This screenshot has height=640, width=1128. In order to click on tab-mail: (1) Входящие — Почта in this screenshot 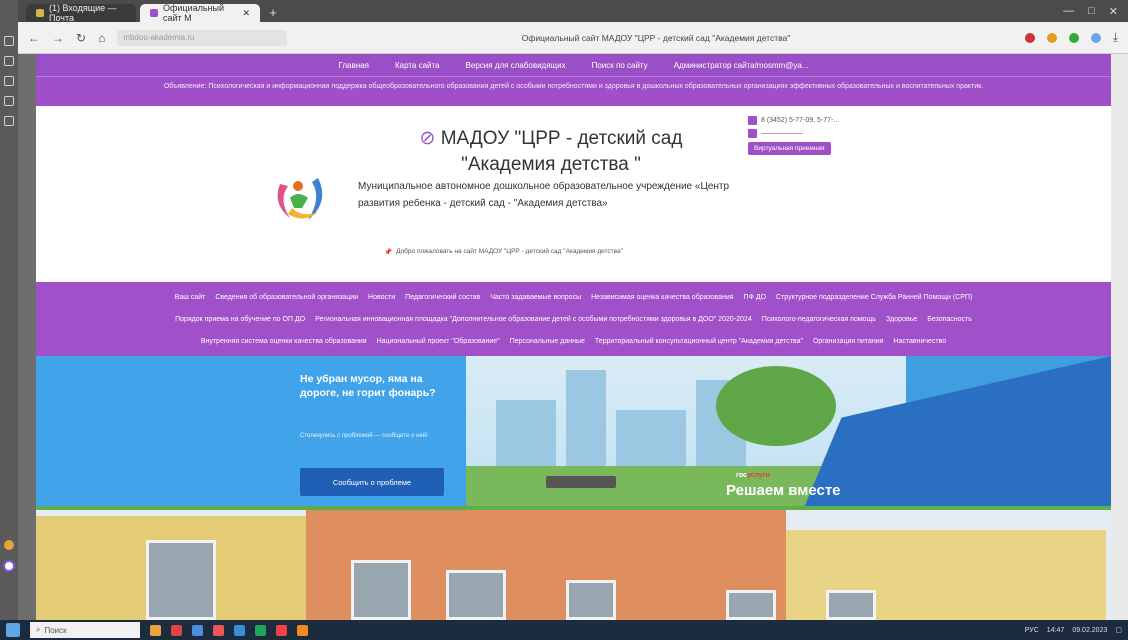, I will do `click(81, 13)`.